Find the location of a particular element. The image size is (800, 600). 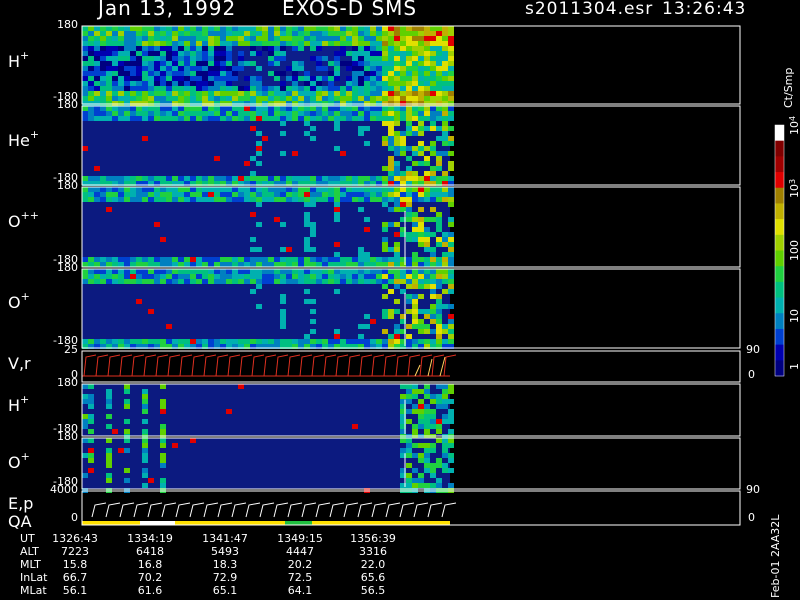

ephemeris-cell: 66.7 is located at coordinates (75, 577).